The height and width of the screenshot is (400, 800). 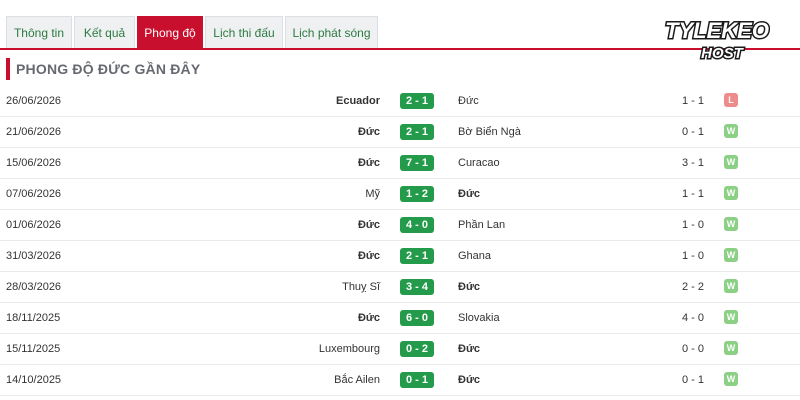 What do you see at coordinates (417, 194) in the screenshot?
I see `score-badge: 1 - 2` at bounding box center [417, 194].